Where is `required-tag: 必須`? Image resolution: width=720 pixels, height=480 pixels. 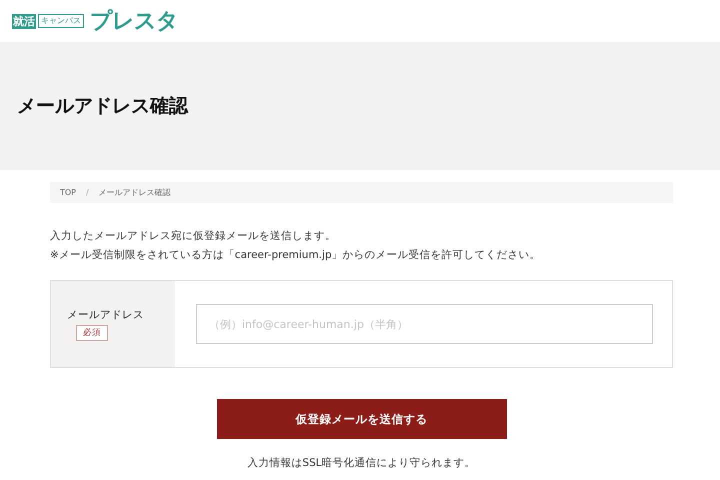
required-tag: 必須 is located at coordinates (92, 332).